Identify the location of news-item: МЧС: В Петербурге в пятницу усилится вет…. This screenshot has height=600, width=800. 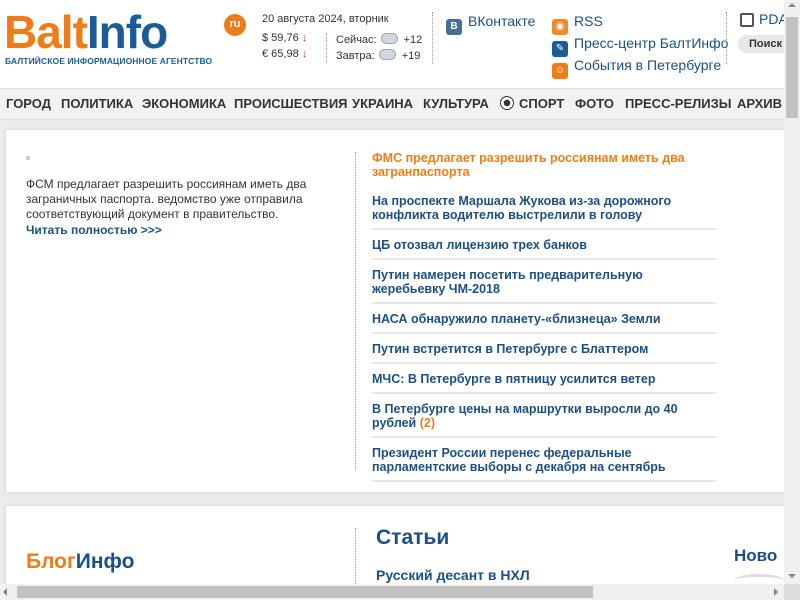
(544, 382).